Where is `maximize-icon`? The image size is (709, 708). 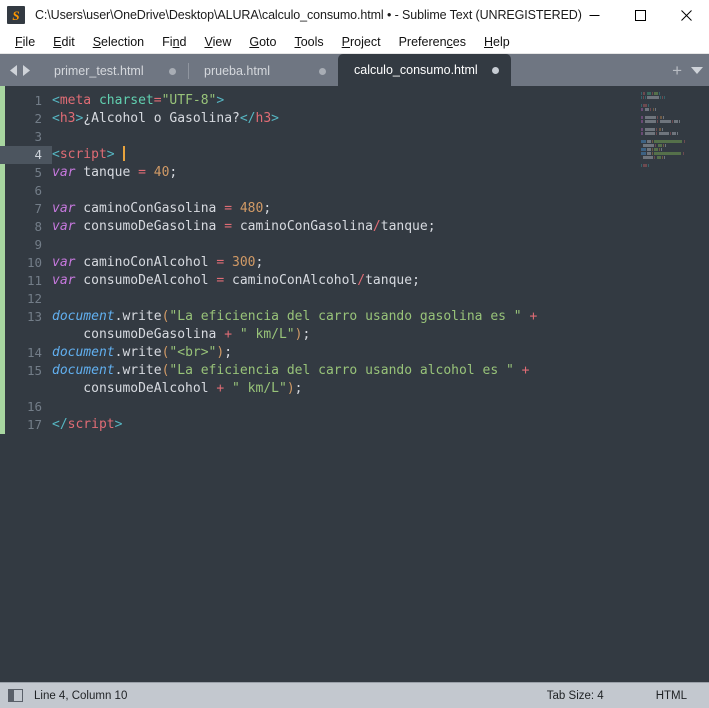
maximize-icon is located at coordinates (640, 15).